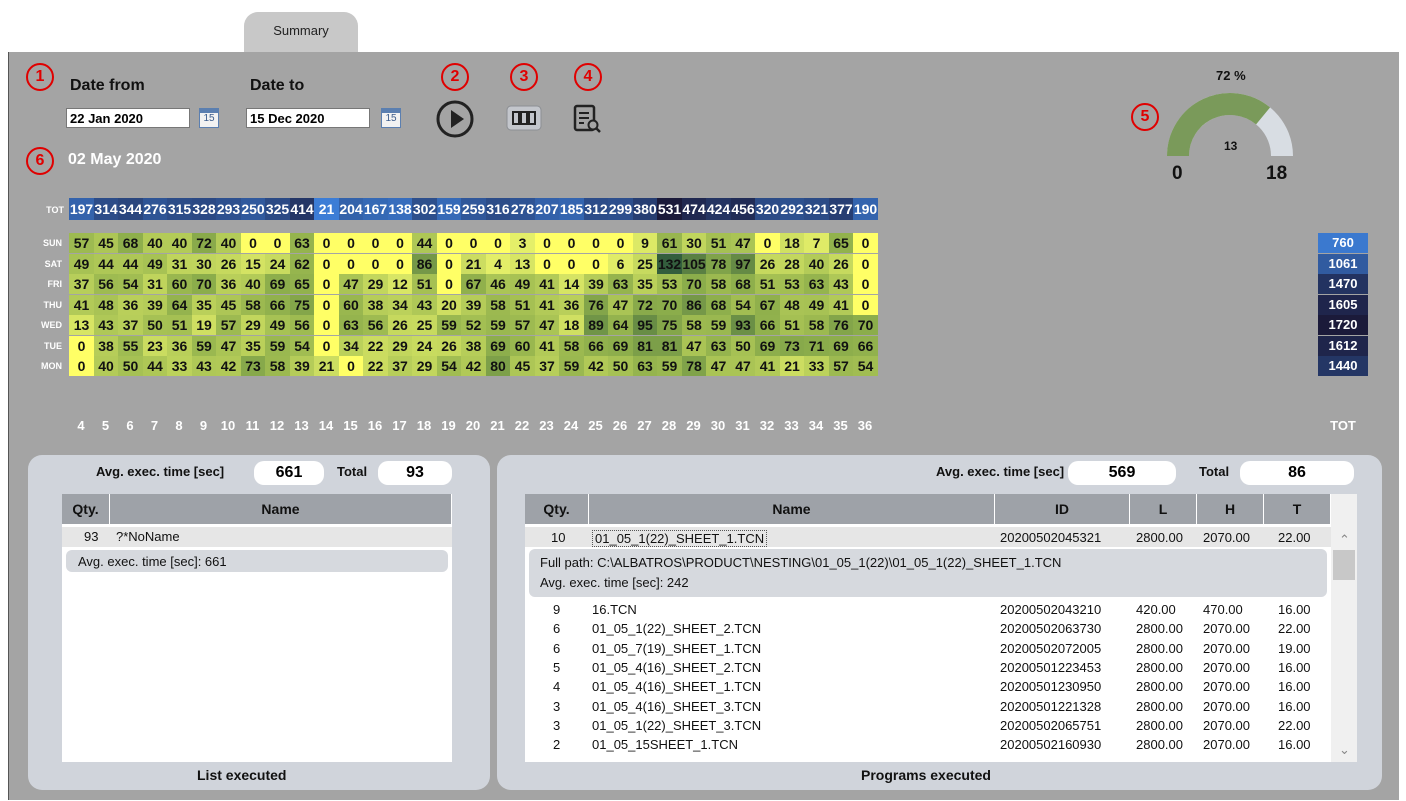  Describe the element at coordinates (155, 345) in the screenshot. I see `heatmap-cell: 23` at that location.